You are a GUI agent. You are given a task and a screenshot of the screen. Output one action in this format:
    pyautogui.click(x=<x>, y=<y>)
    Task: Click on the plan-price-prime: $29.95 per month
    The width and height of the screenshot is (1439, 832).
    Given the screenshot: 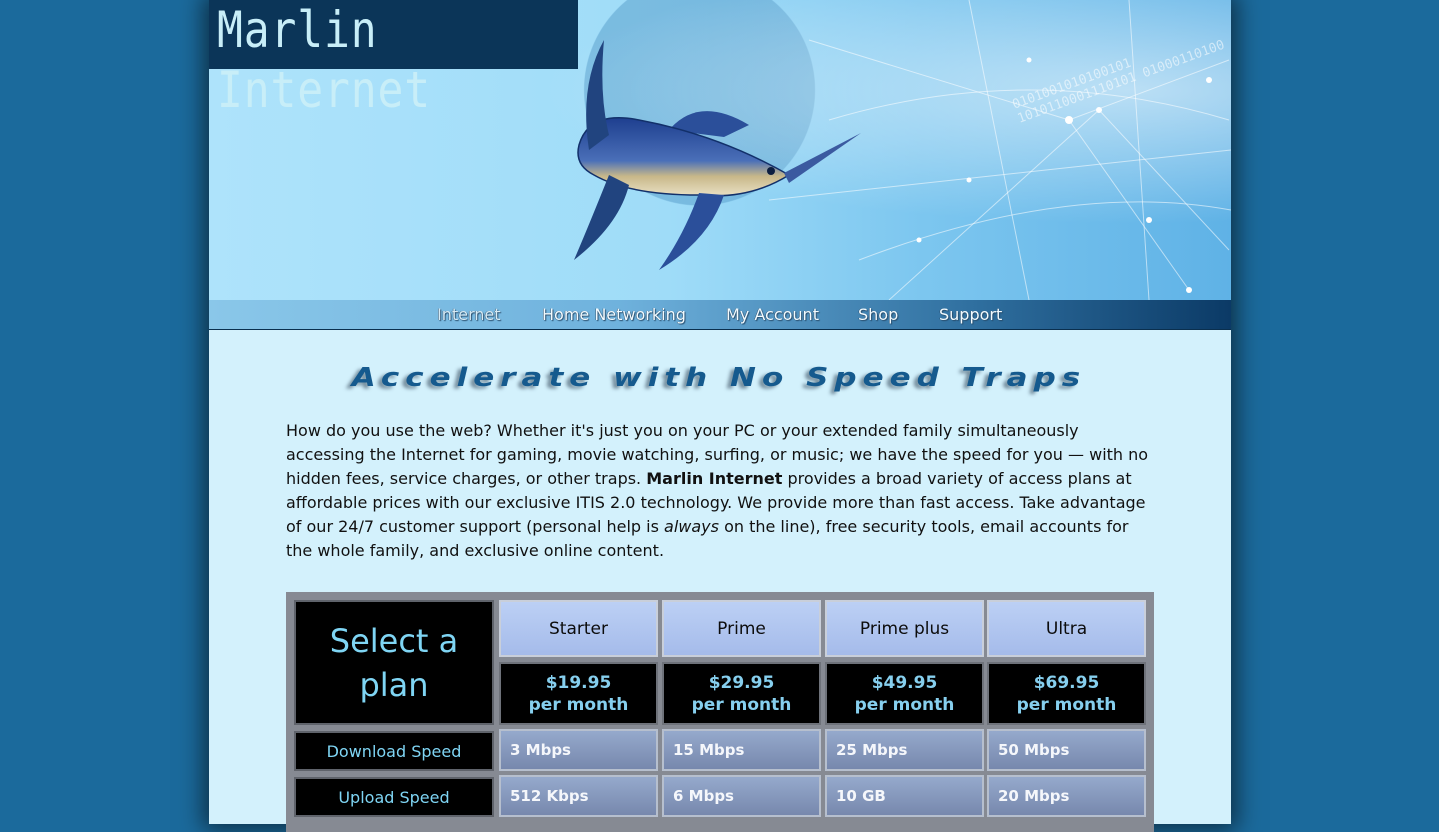 What is the action you would take?
    pyautogui.click(x=741, y=693)
    